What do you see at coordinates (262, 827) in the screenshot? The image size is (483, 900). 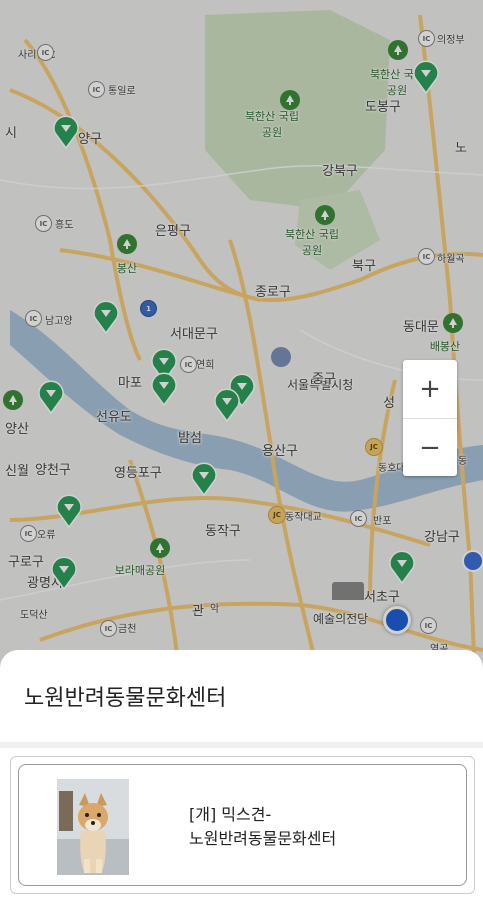 I see `animal-info: [개] 믹스견- 노원반려동물문화센터` at bounding box center [262, 827].